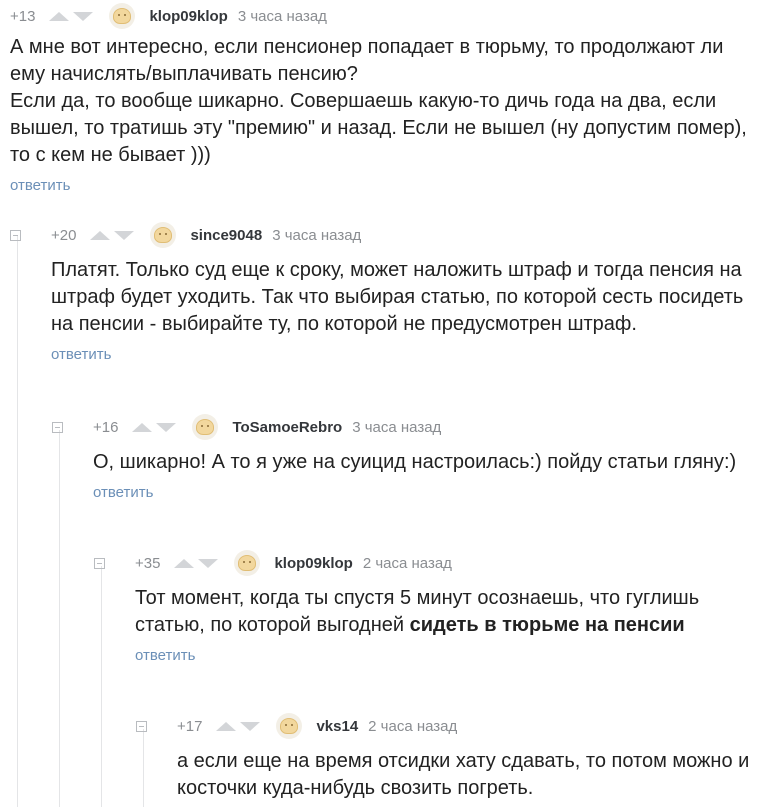 This screenshot has height=807, width=769. What do you see at coordinates (287, 427) in the screenshot?
I see `username: ToSamoeRebro` at bounding box center [287, 427].